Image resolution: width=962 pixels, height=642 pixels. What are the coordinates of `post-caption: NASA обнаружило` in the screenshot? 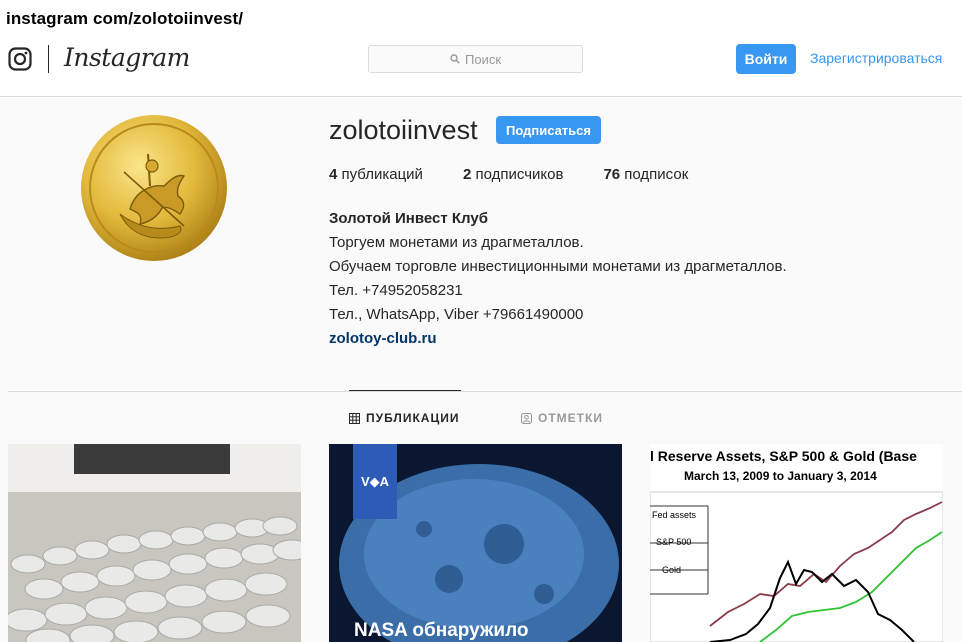 It's located at (441, 630).